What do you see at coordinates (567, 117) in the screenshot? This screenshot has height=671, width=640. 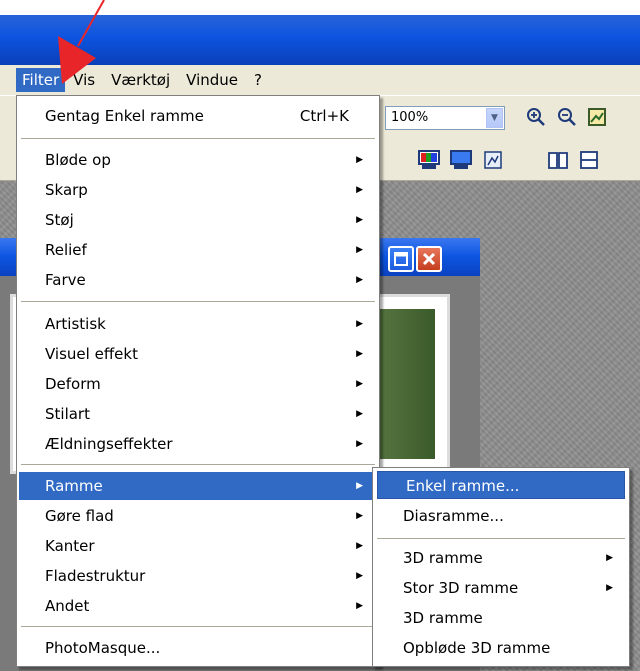 I see `zoom-out-icon` at bounding box center [567, 117].